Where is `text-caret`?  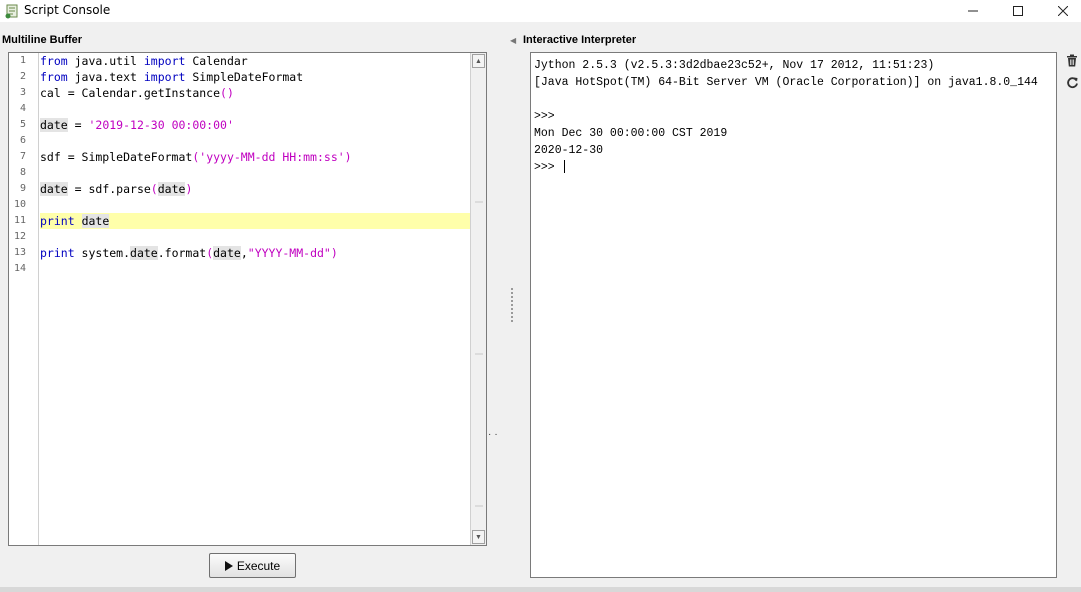 text-caret is located at coordinates (564, 167).